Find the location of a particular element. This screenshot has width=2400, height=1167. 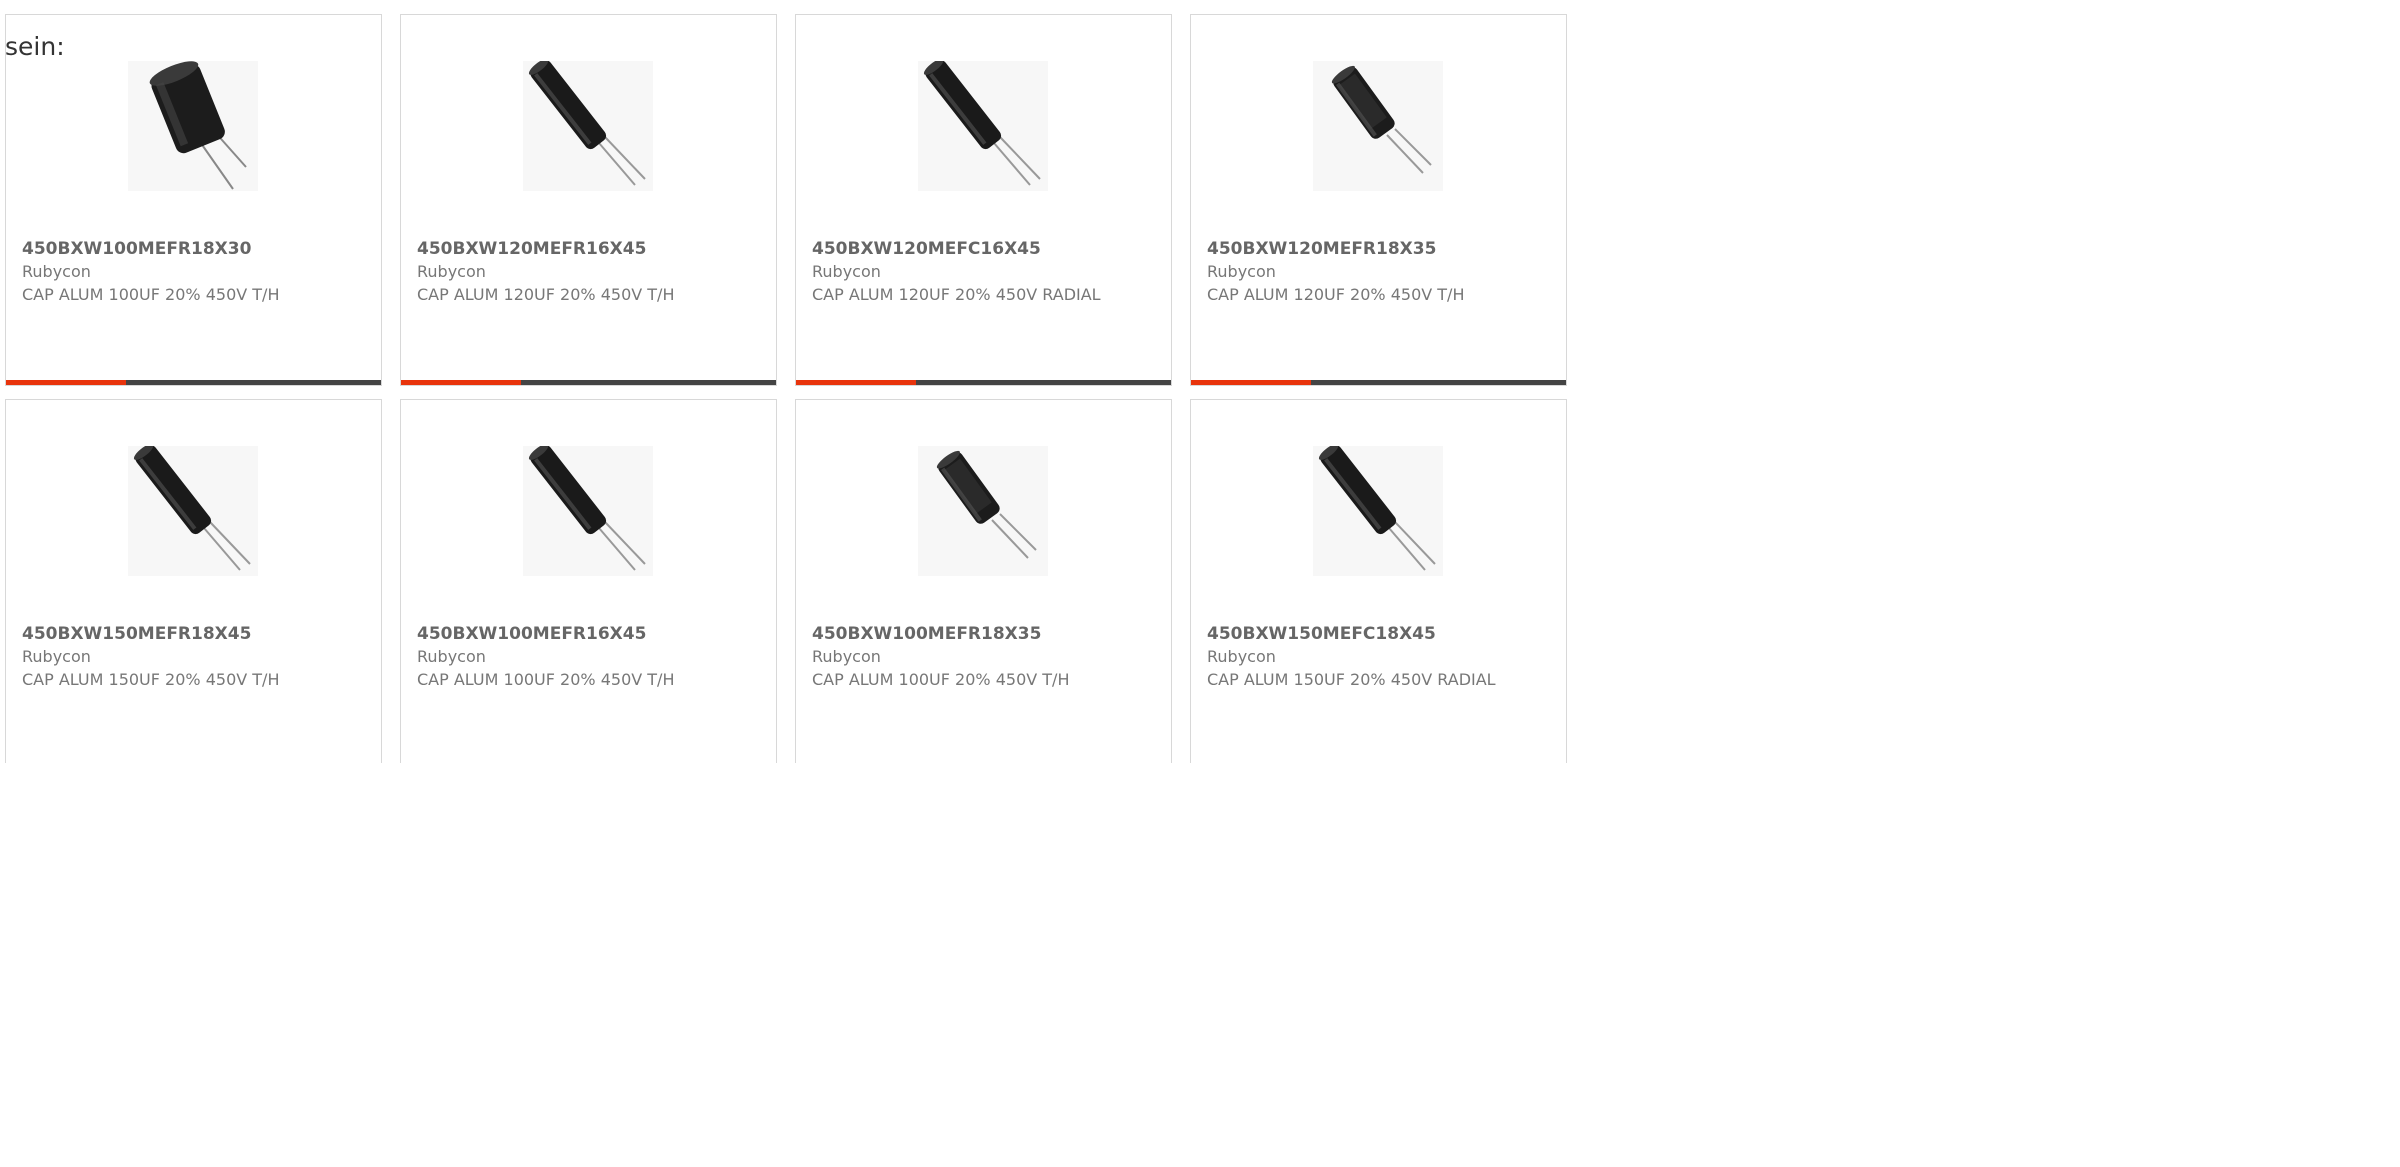

part-number: 450BXW120MEFR18X35 is located at coordinates (1321, 249).